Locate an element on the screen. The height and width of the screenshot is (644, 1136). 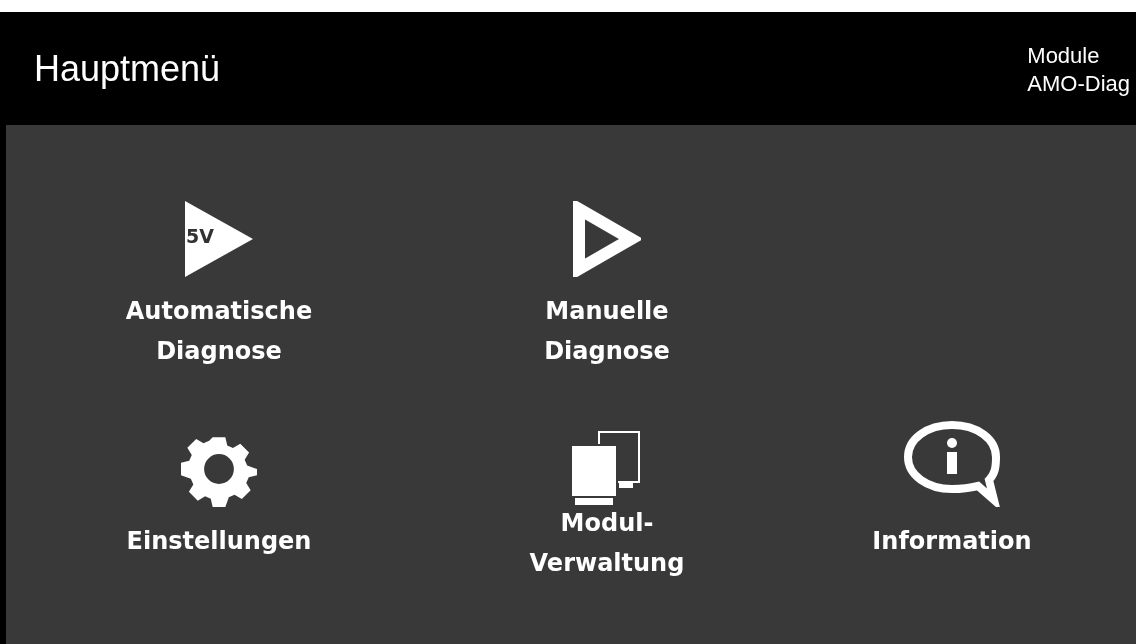
module-label: Module is located at coordinates (1064, 56).